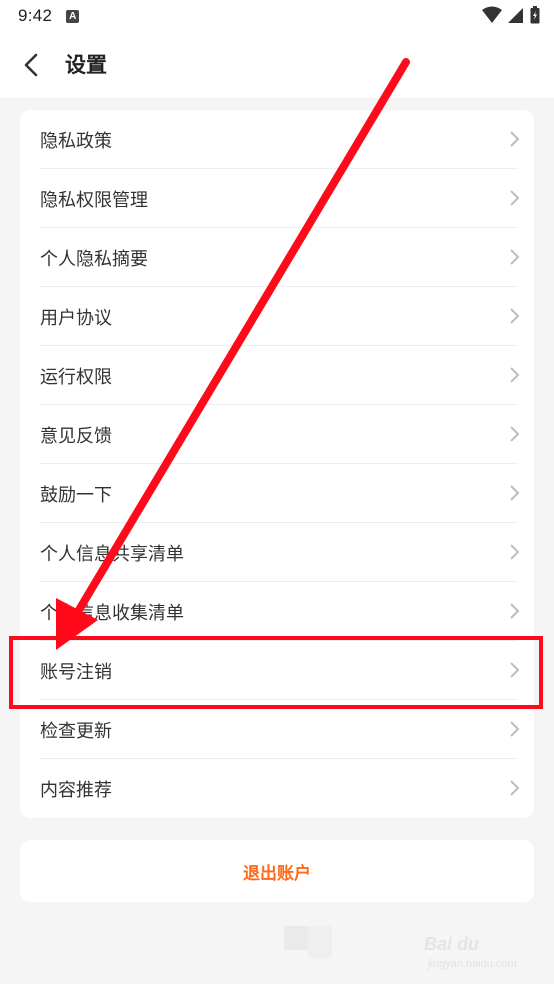 This screenshot has height=984, width=554. Describe the element at coordinates (32, 65) in the screenshot. I see `back-arrow-icon` at that location.